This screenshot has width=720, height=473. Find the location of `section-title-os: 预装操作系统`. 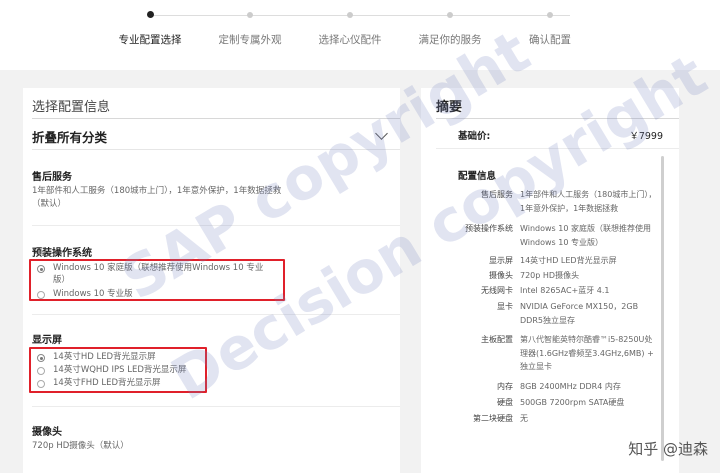

section-title-os: 预装操作系统 is located at coordinates (62, 251).